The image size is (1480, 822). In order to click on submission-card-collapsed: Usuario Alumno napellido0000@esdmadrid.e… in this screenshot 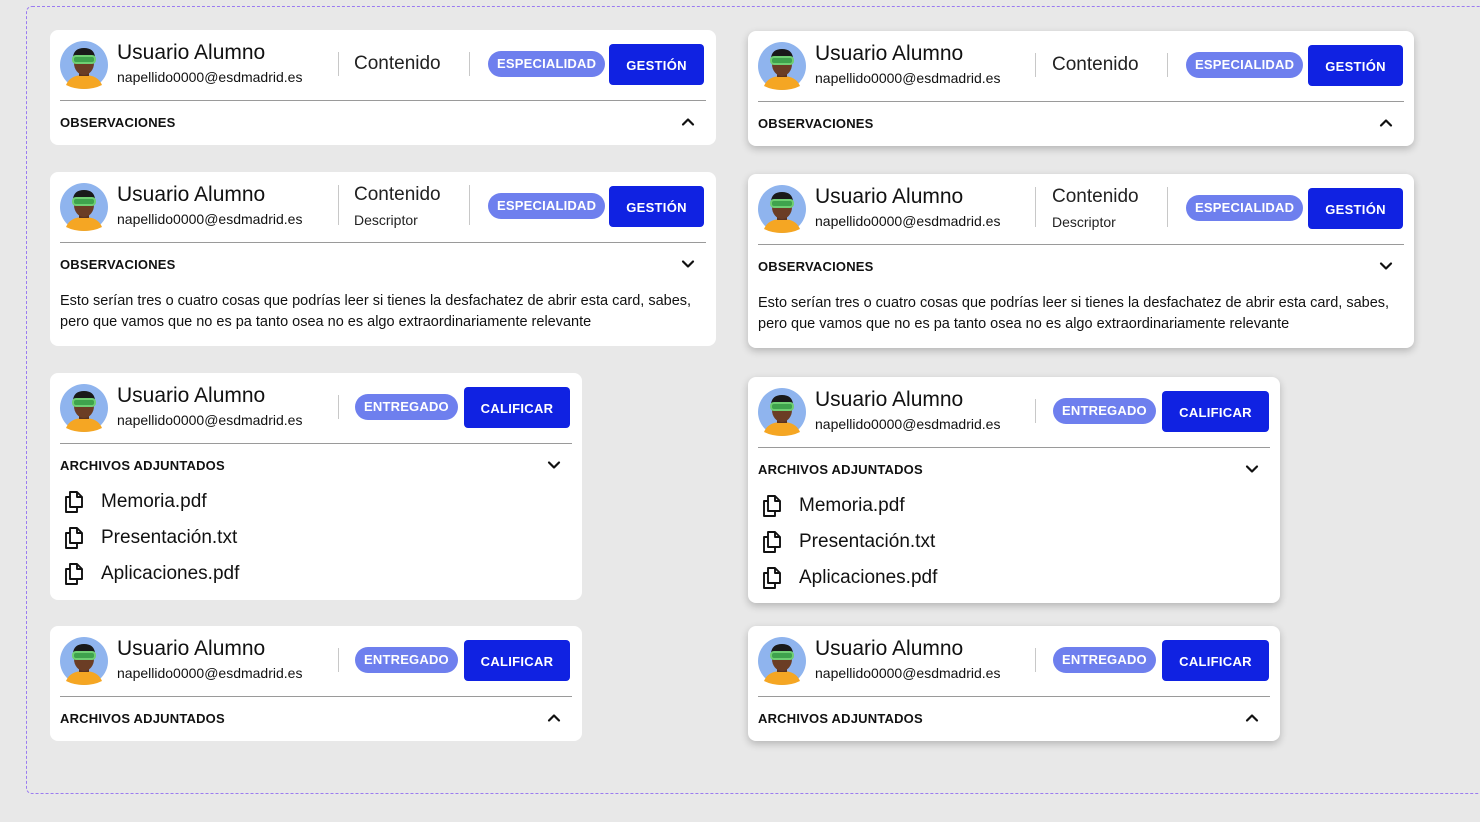, I will do `click(316, 683)`.